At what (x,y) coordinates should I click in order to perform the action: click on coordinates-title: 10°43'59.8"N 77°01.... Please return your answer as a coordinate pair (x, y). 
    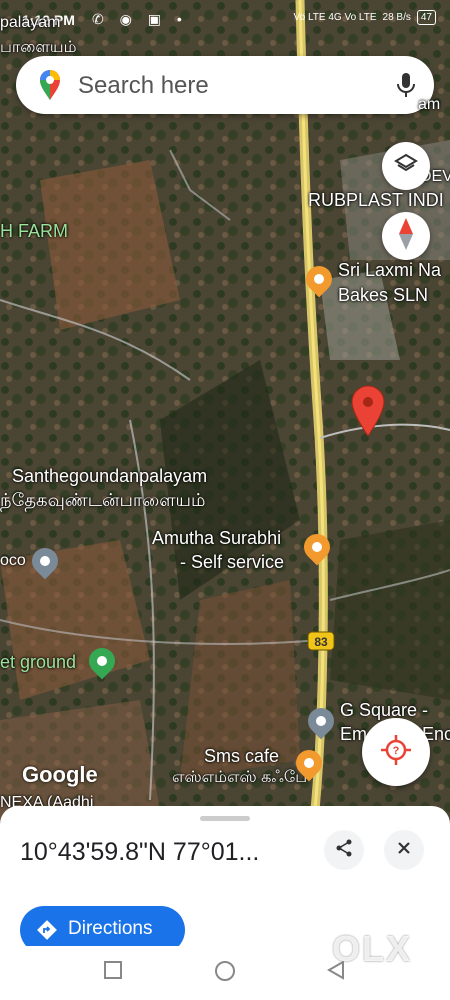
    Looking at the image, I should click on (140, 852).